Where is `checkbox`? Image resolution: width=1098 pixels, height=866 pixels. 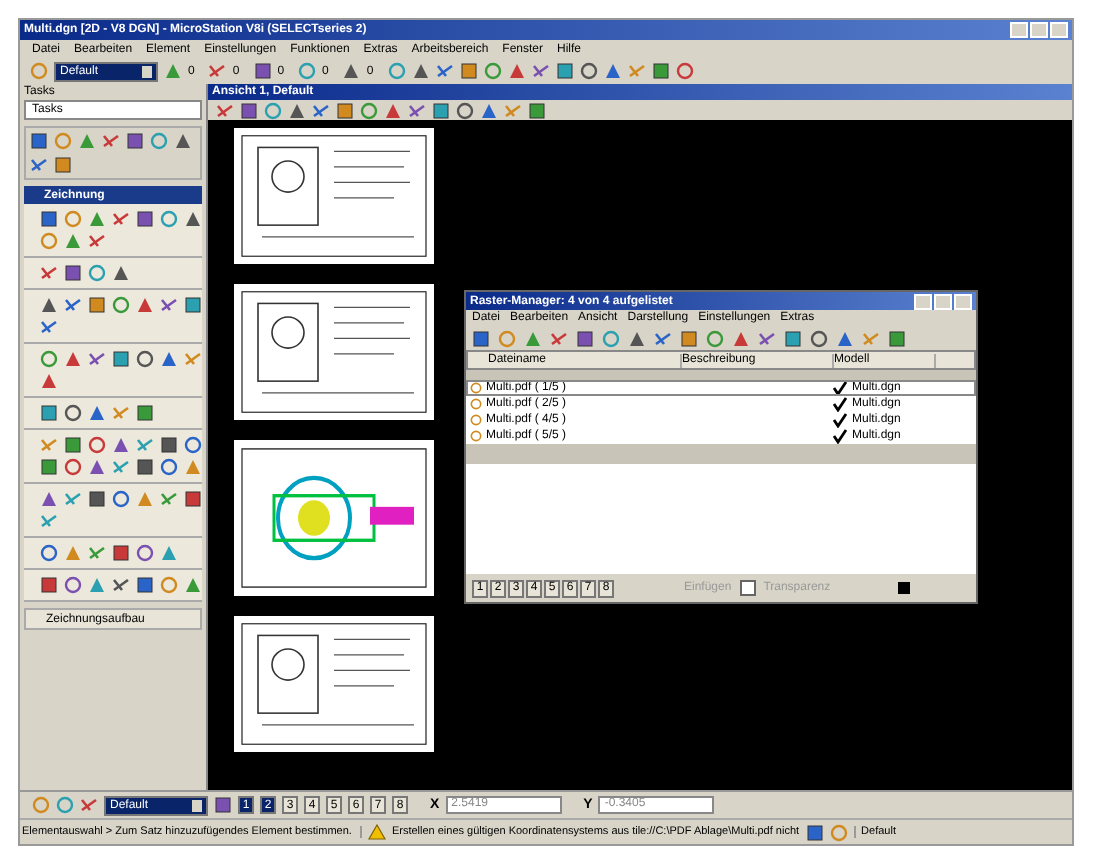 checkbox is located at coordinates (747, 588).